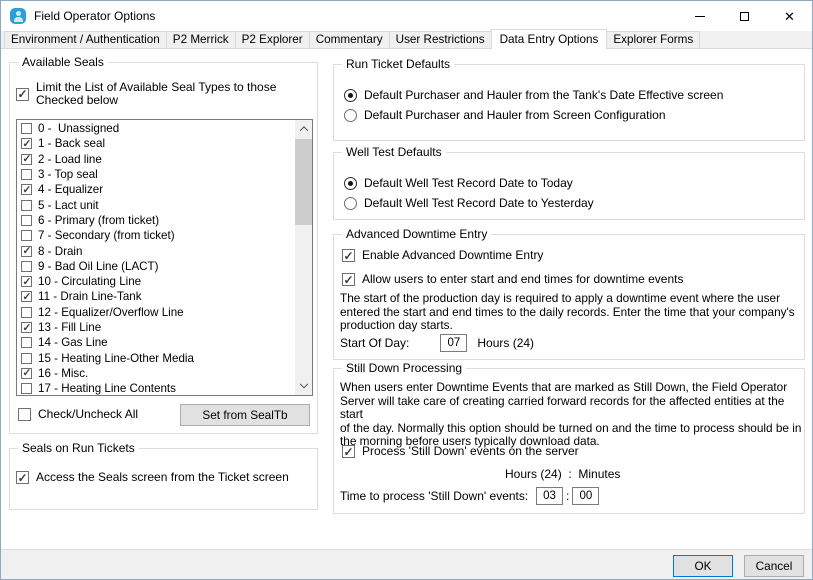 This screenshot has width=813, height=580. Describe the element at coordinates (653, 39) in the screenshot. I see `tab-explorer-forms: Explorer Forms` at that location.